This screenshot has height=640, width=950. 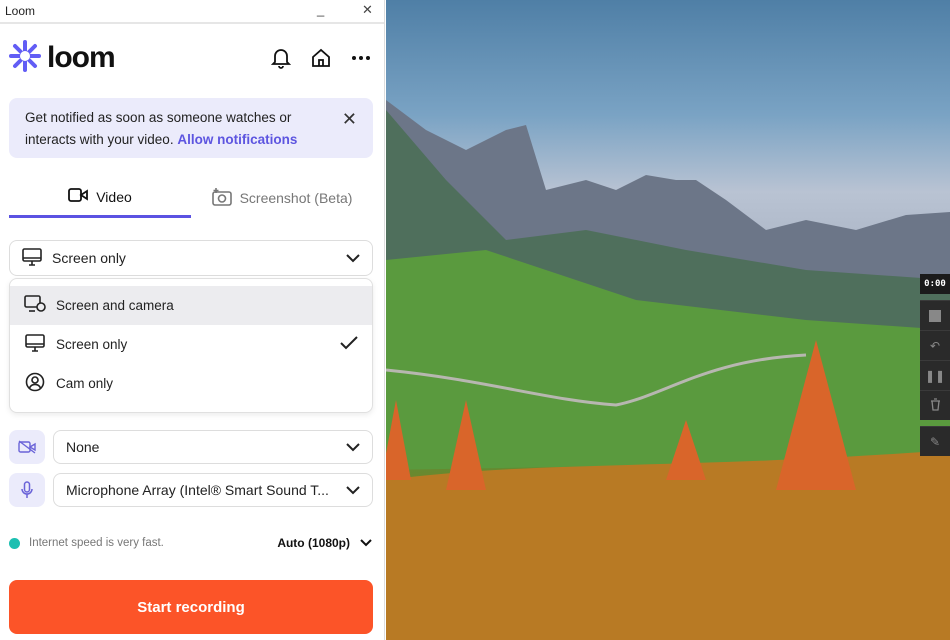 What do you see at coordinates (115, 305) in the screenshot?
I see `option-label: Screen and camera` at bounding box center [115, 305].